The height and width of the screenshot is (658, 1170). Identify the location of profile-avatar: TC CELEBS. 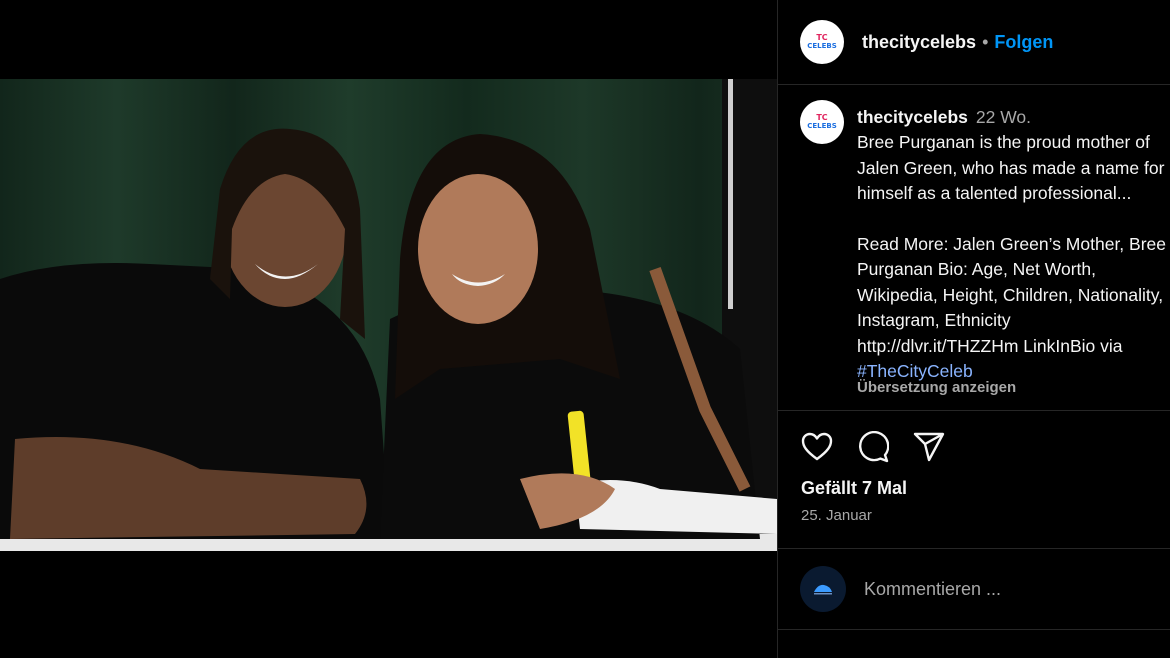
(822, 42).